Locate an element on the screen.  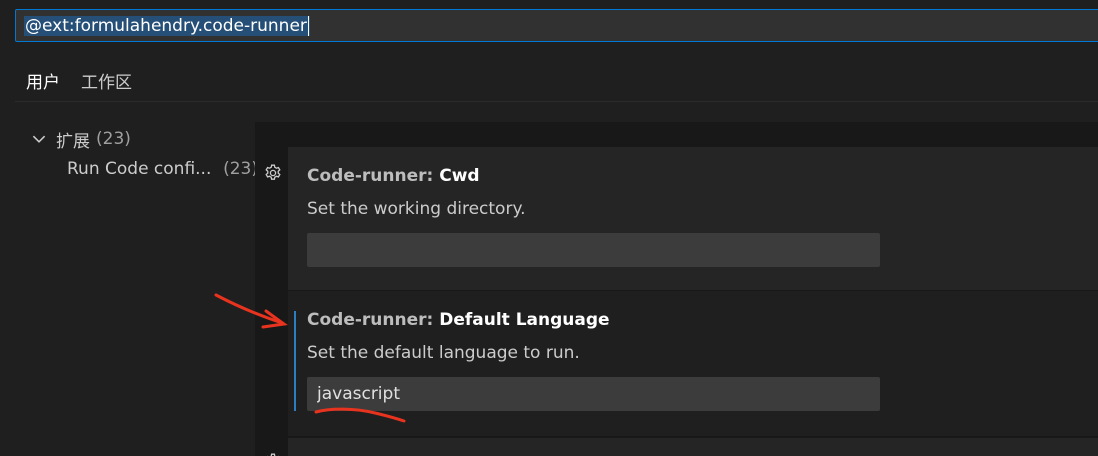
toc-group-count: (23) is located at coordinates (113, 139).